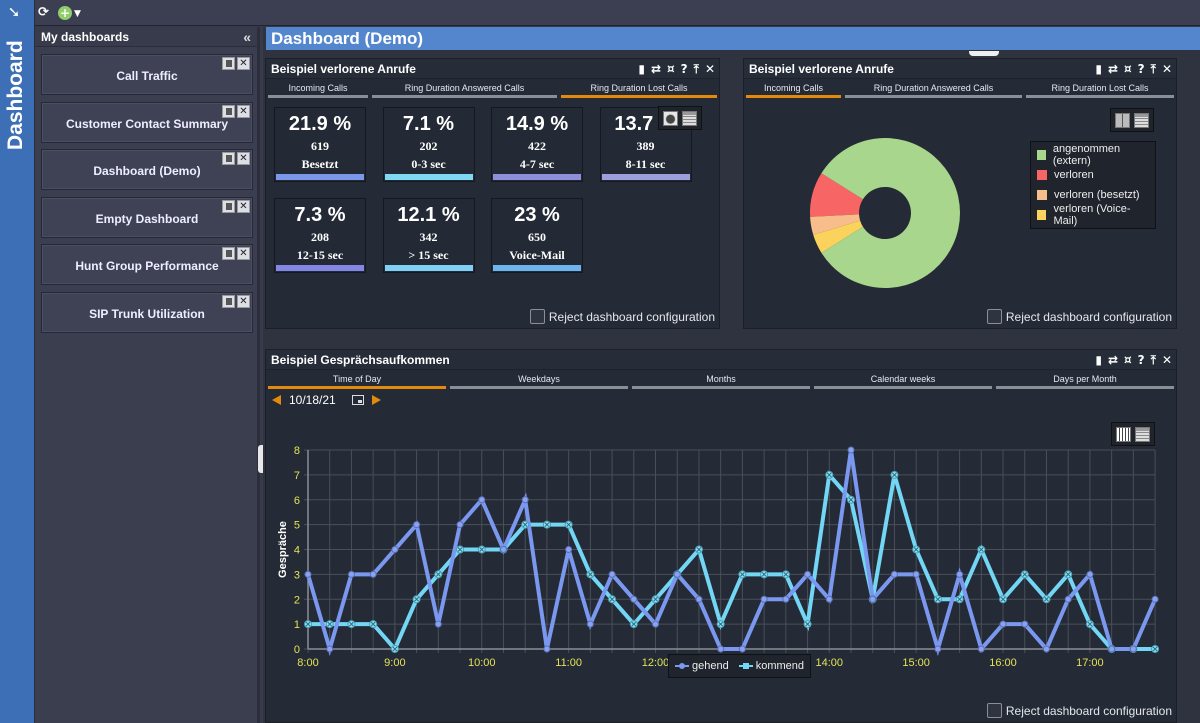 This screenshot has height=723, width=1200. Describe the element at coordinates (46, 13) in the screenshot. I see `refresh-icon: ⟳` at that location.